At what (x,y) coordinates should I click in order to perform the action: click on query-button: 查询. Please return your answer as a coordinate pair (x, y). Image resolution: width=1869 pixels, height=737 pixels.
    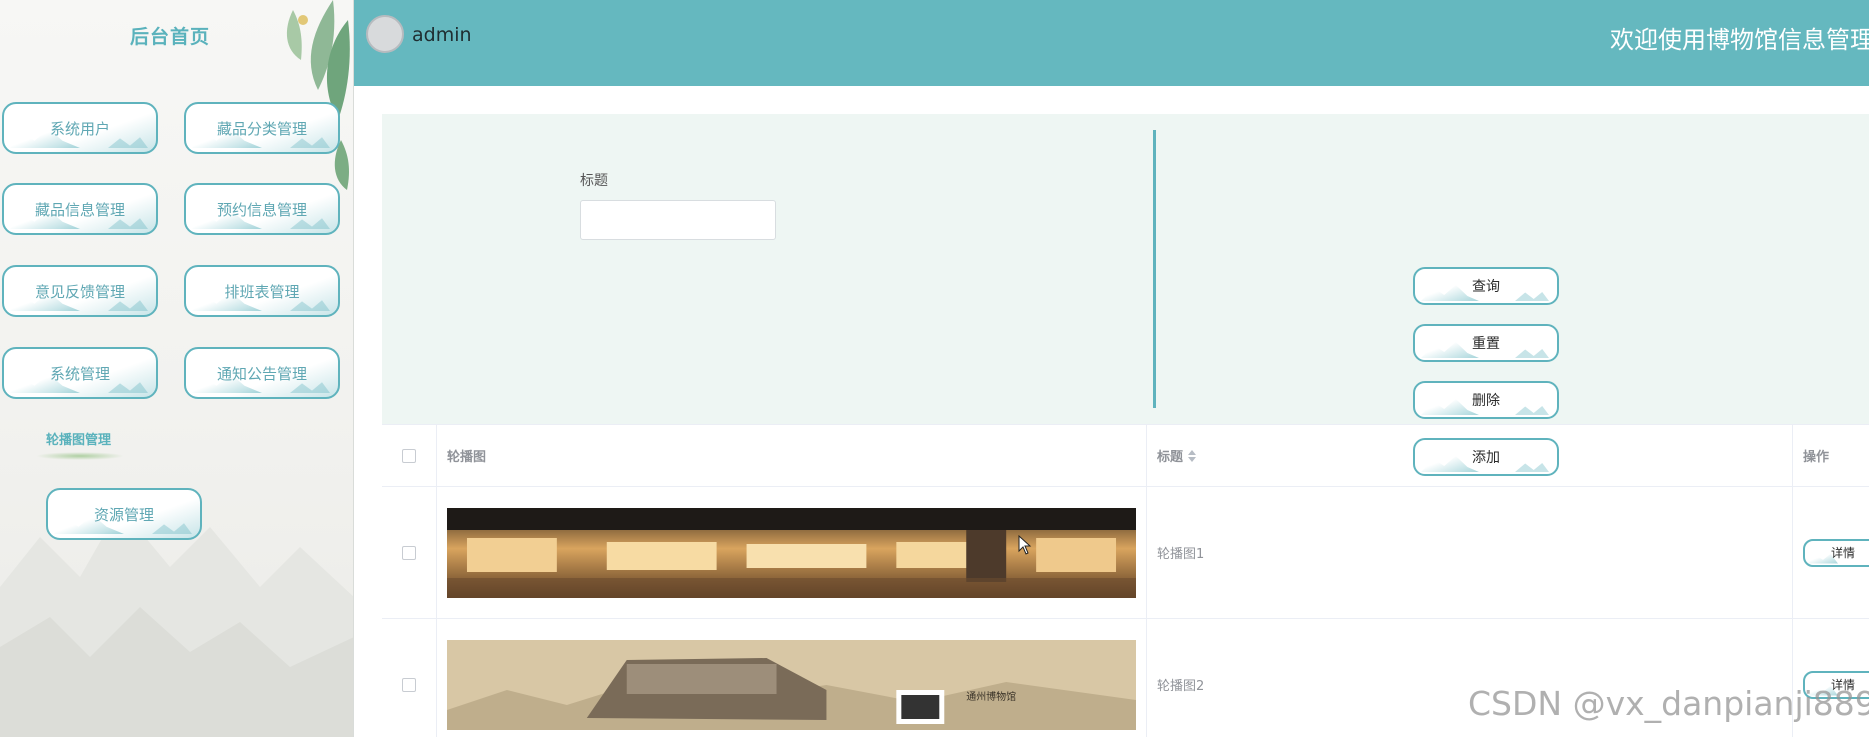
    Looking at the image, I should click on (1486, 286).